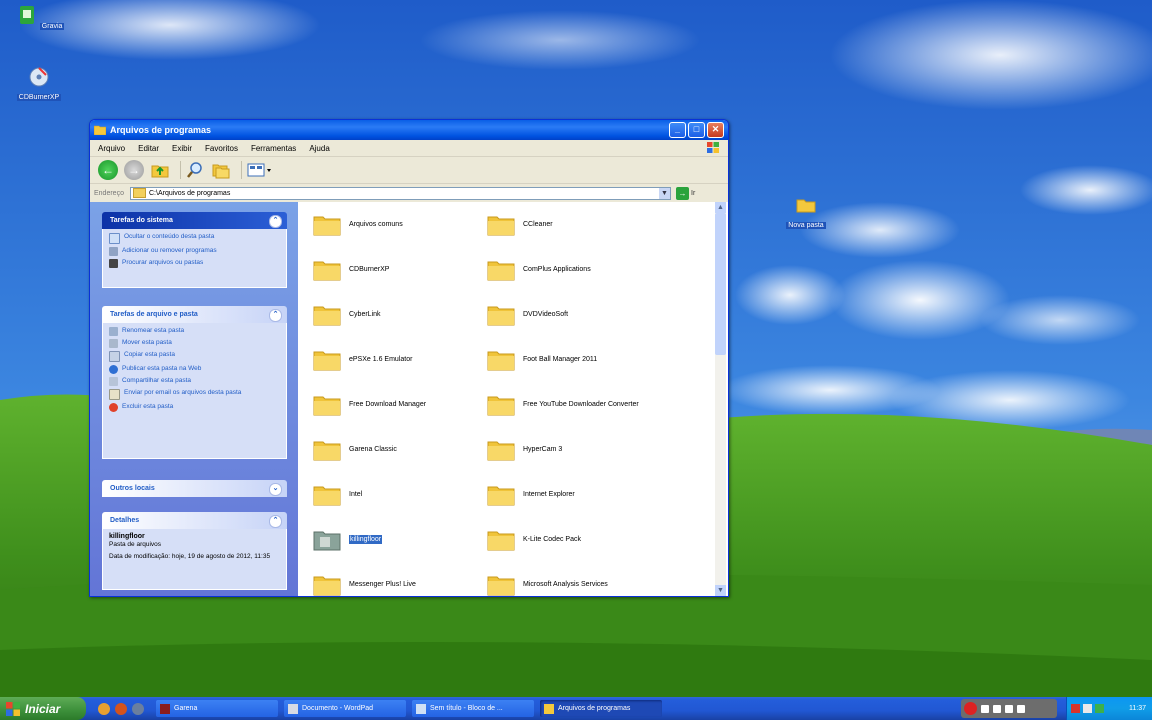  I want to click on task-link: Renomear esta pasta, so click(194, 331).